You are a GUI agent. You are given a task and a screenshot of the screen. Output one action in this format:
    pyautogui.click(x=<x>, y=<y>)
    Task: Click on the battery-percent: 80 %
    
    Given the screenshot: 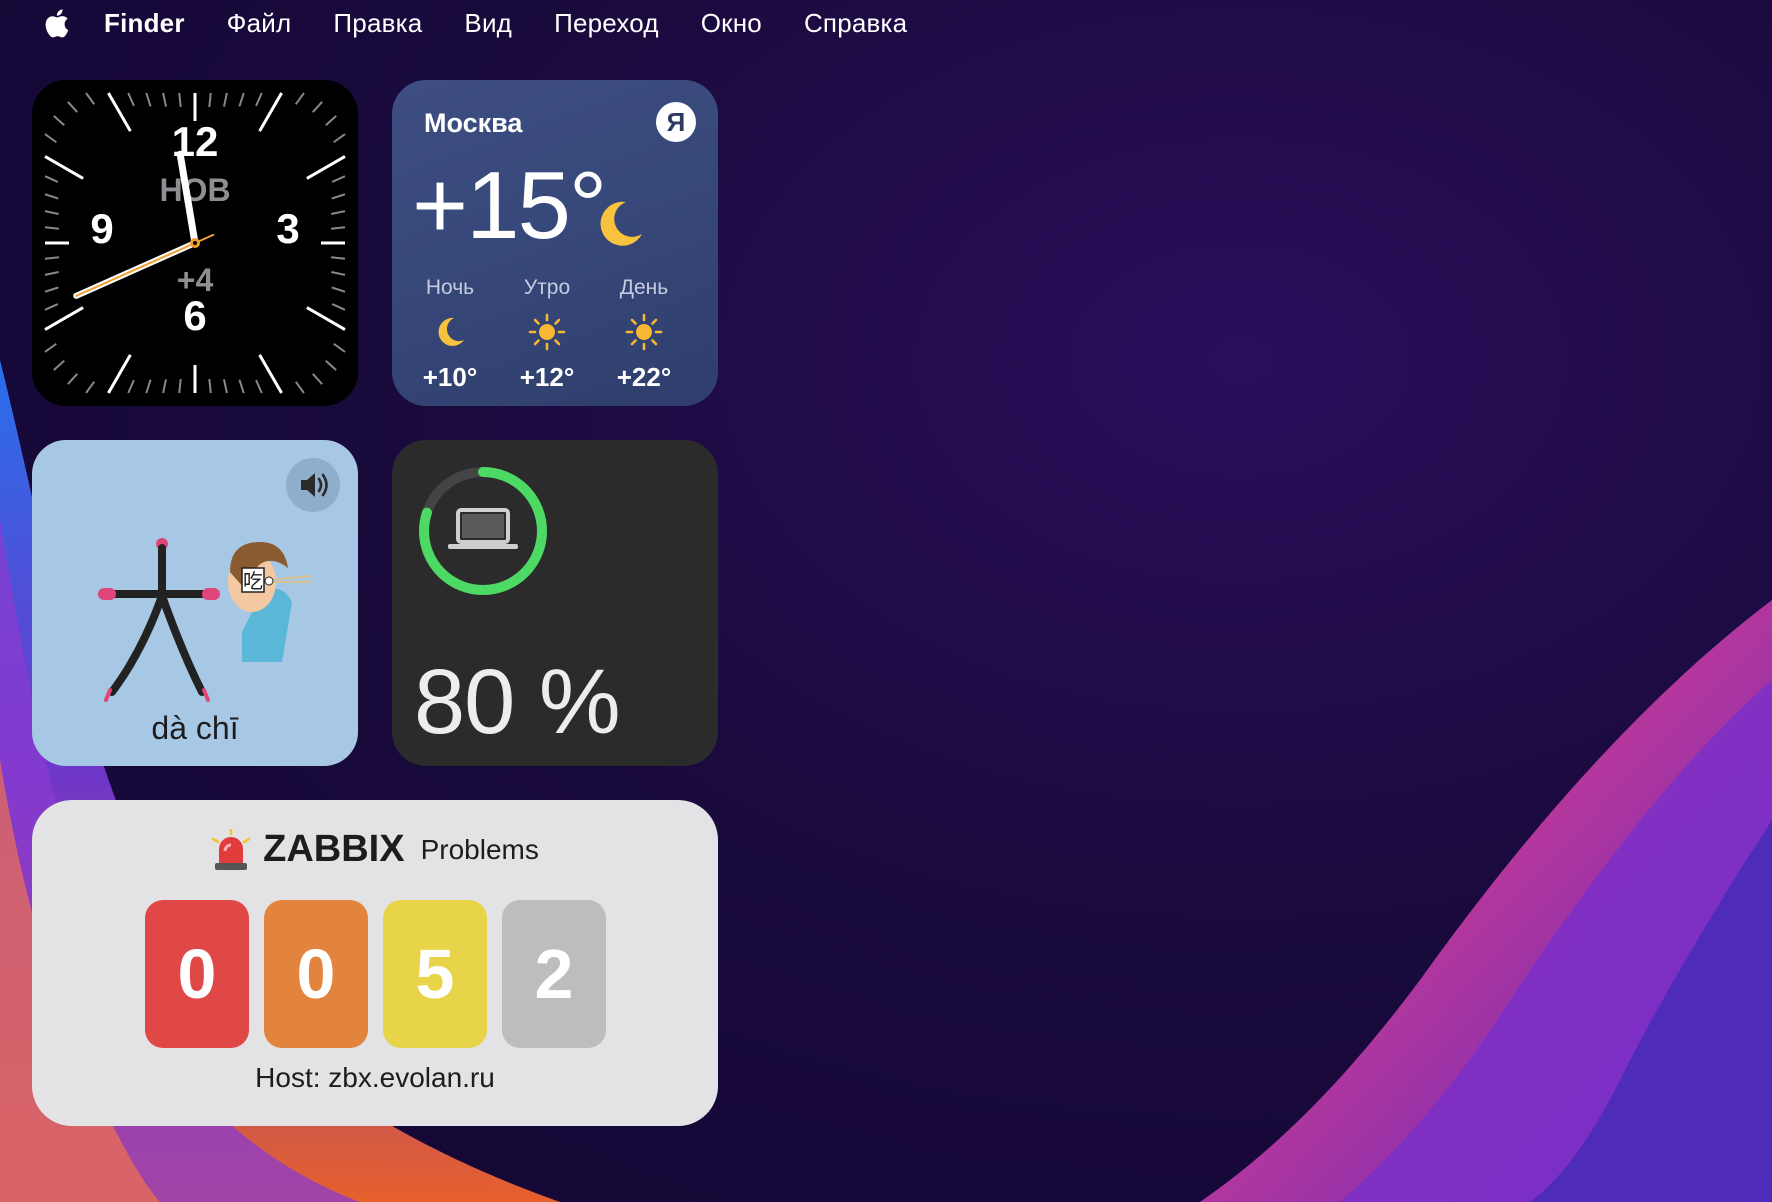 What is the action you would take?
    pyautogui.click(x=517, y=702)
    